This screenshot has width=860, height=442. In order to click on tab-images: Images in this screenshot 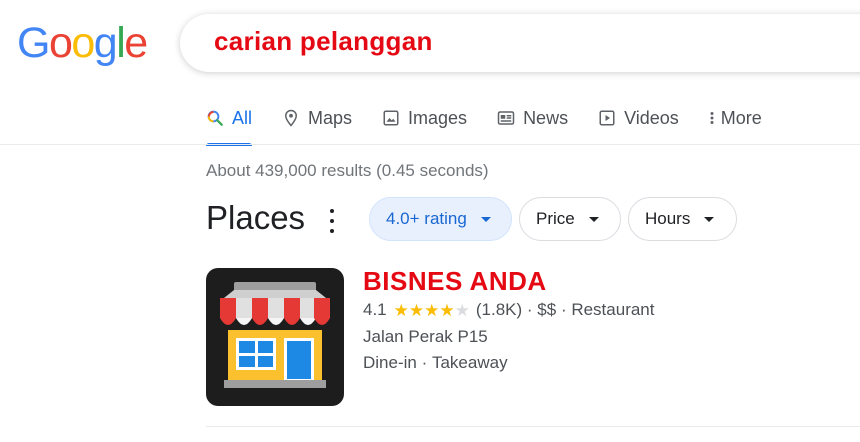, I will do `click(424, 118)`.